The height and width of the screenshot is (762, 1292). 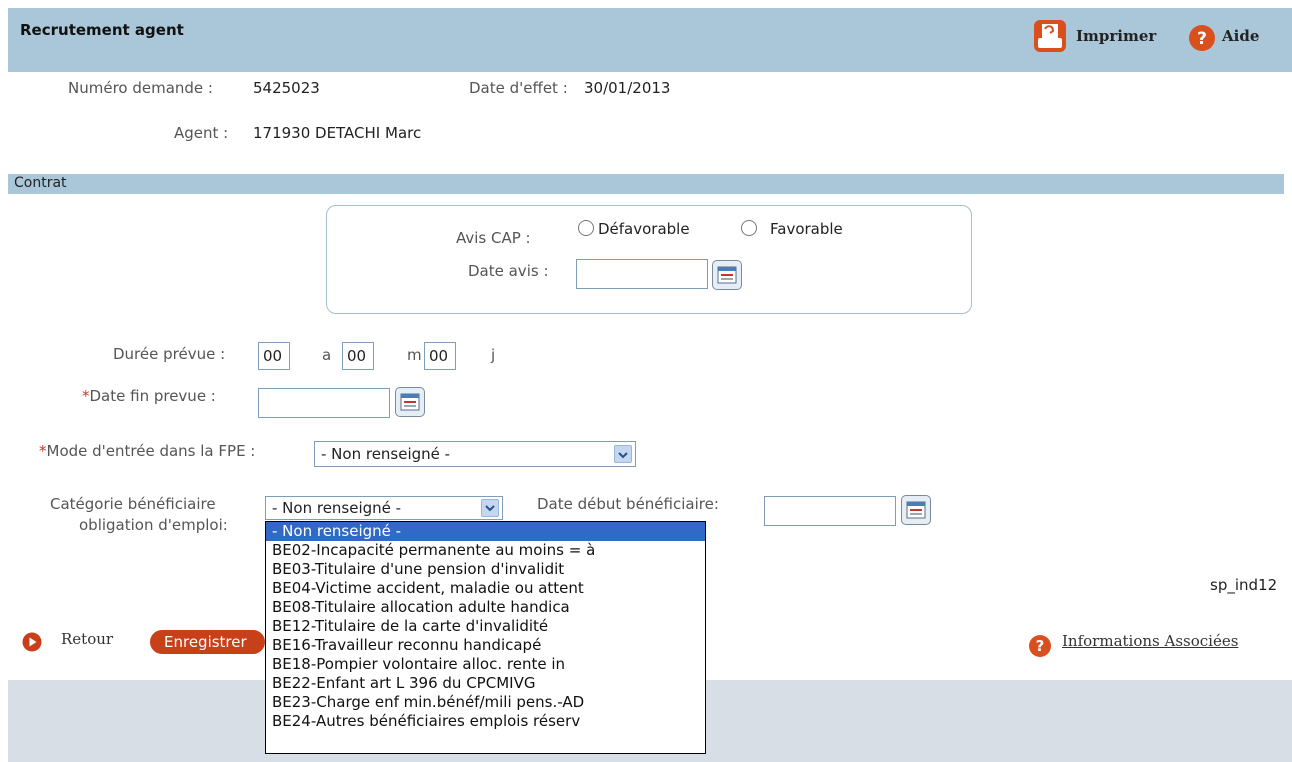 I want to click on dropdown-option: BE24-Autres bénéficiaires emplois réserv, so click(x=485, y=721).